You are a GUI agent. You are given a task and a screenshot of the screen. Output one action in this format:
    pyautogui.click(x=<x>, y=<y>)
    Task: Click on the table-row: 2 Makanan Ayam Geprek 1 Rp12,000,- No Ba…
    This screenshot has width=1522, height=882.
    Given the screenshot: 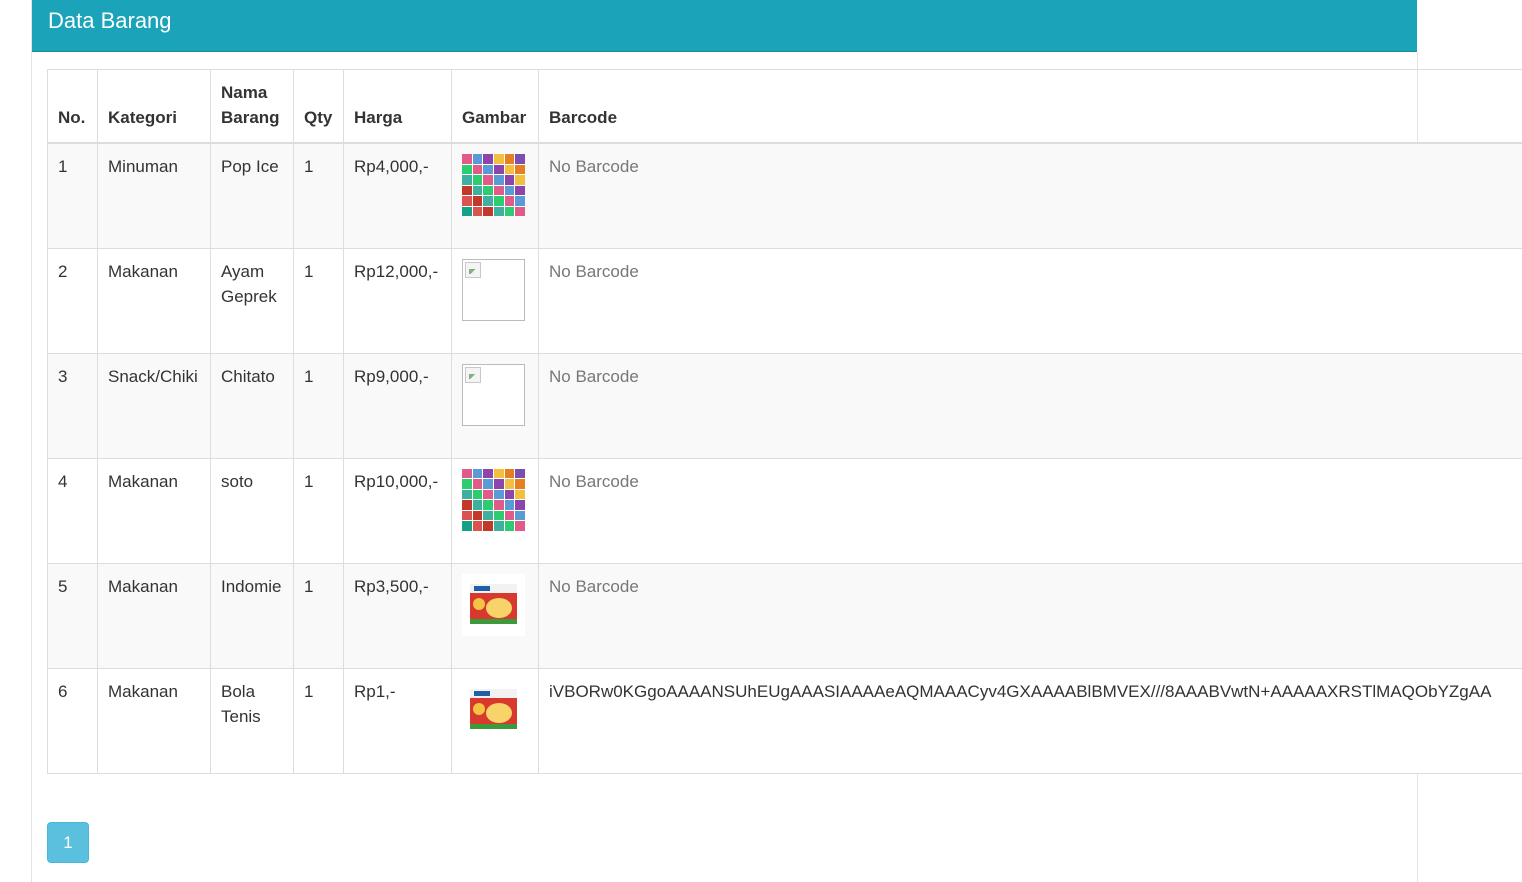 What is the action you would take?
    pyautogui.click(x=784, y=300)
    